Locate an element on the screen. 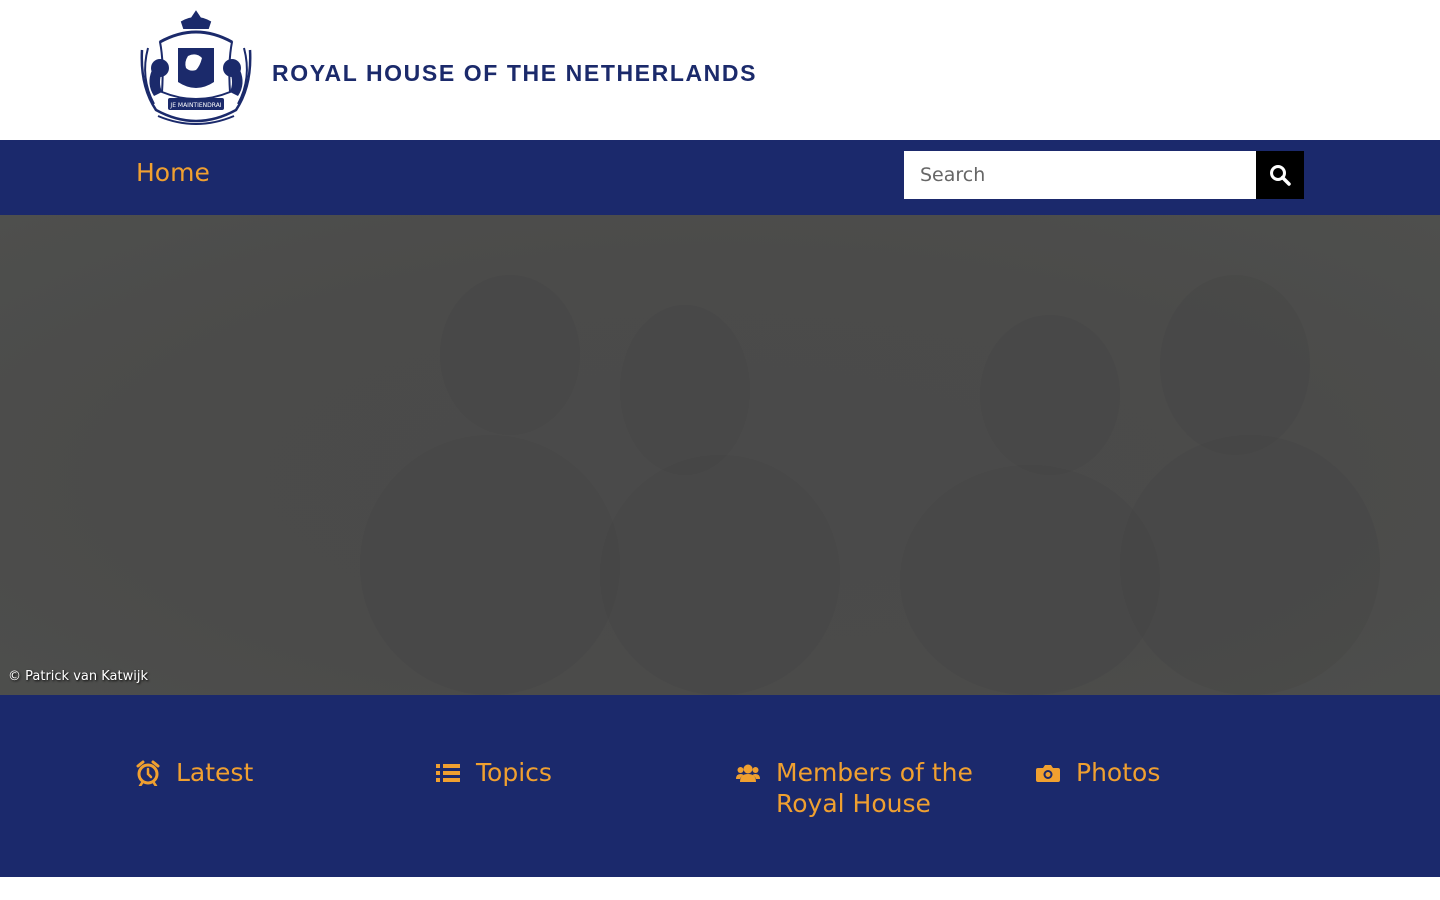 The height and width of the screenshot is (900, 1440). quicklink-label: Members of the Royal House is located at coordinates (874, 788).